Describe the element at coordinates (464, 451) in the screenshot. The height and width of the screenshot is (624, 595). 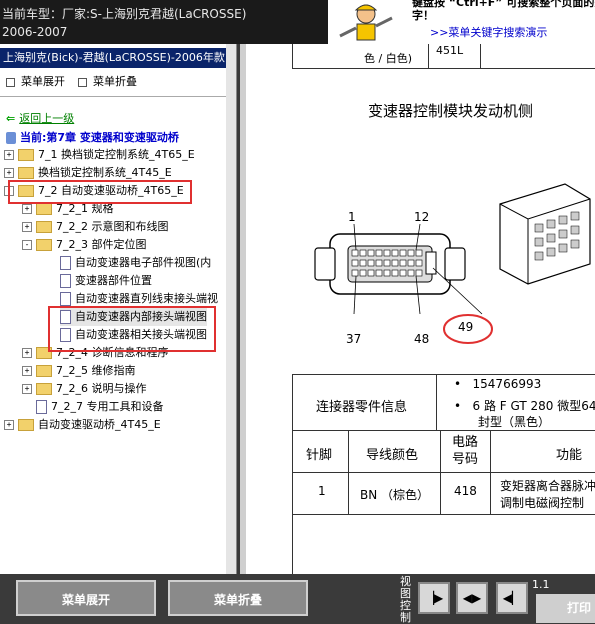
I see `column-header: 电路号码` at that location.